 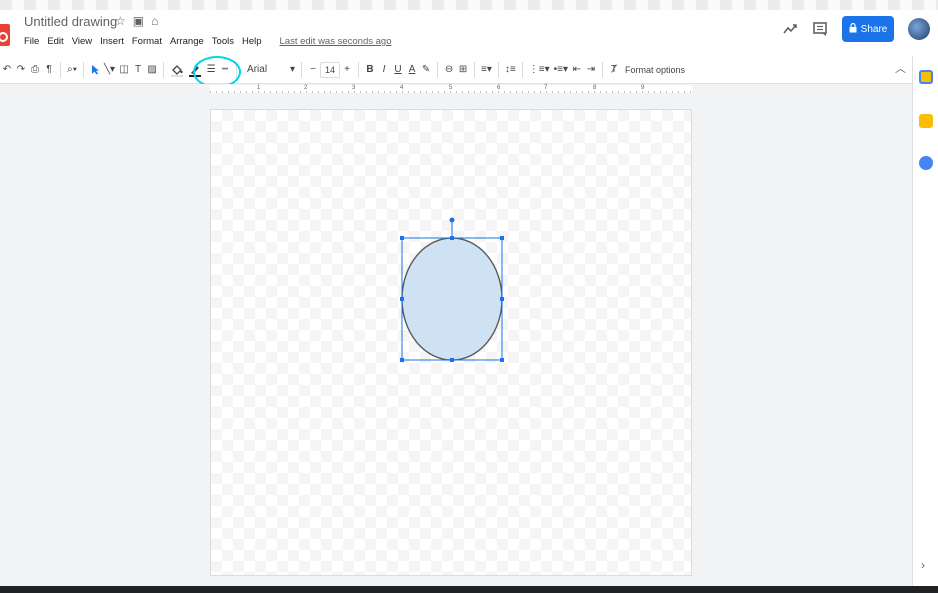 I want to click on text-color-button: A, so click(x=412, y=70).